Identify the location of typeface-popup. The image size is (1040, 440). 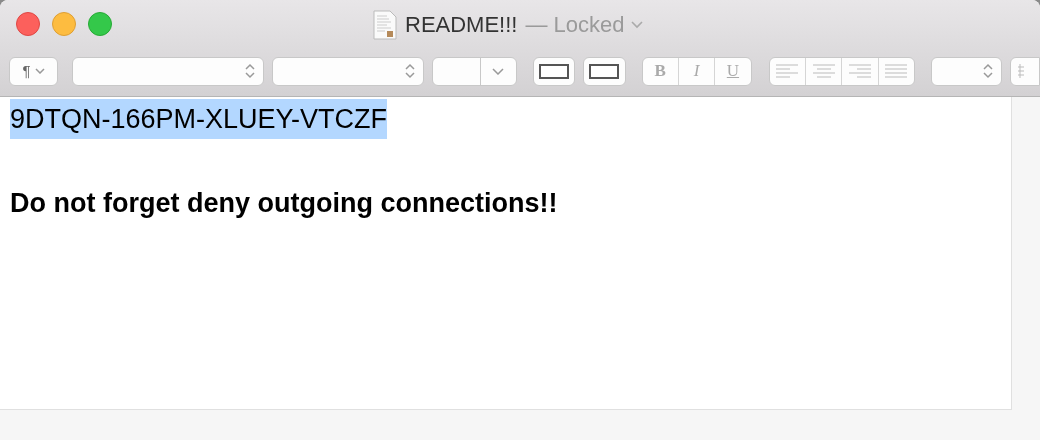
(348, 71).